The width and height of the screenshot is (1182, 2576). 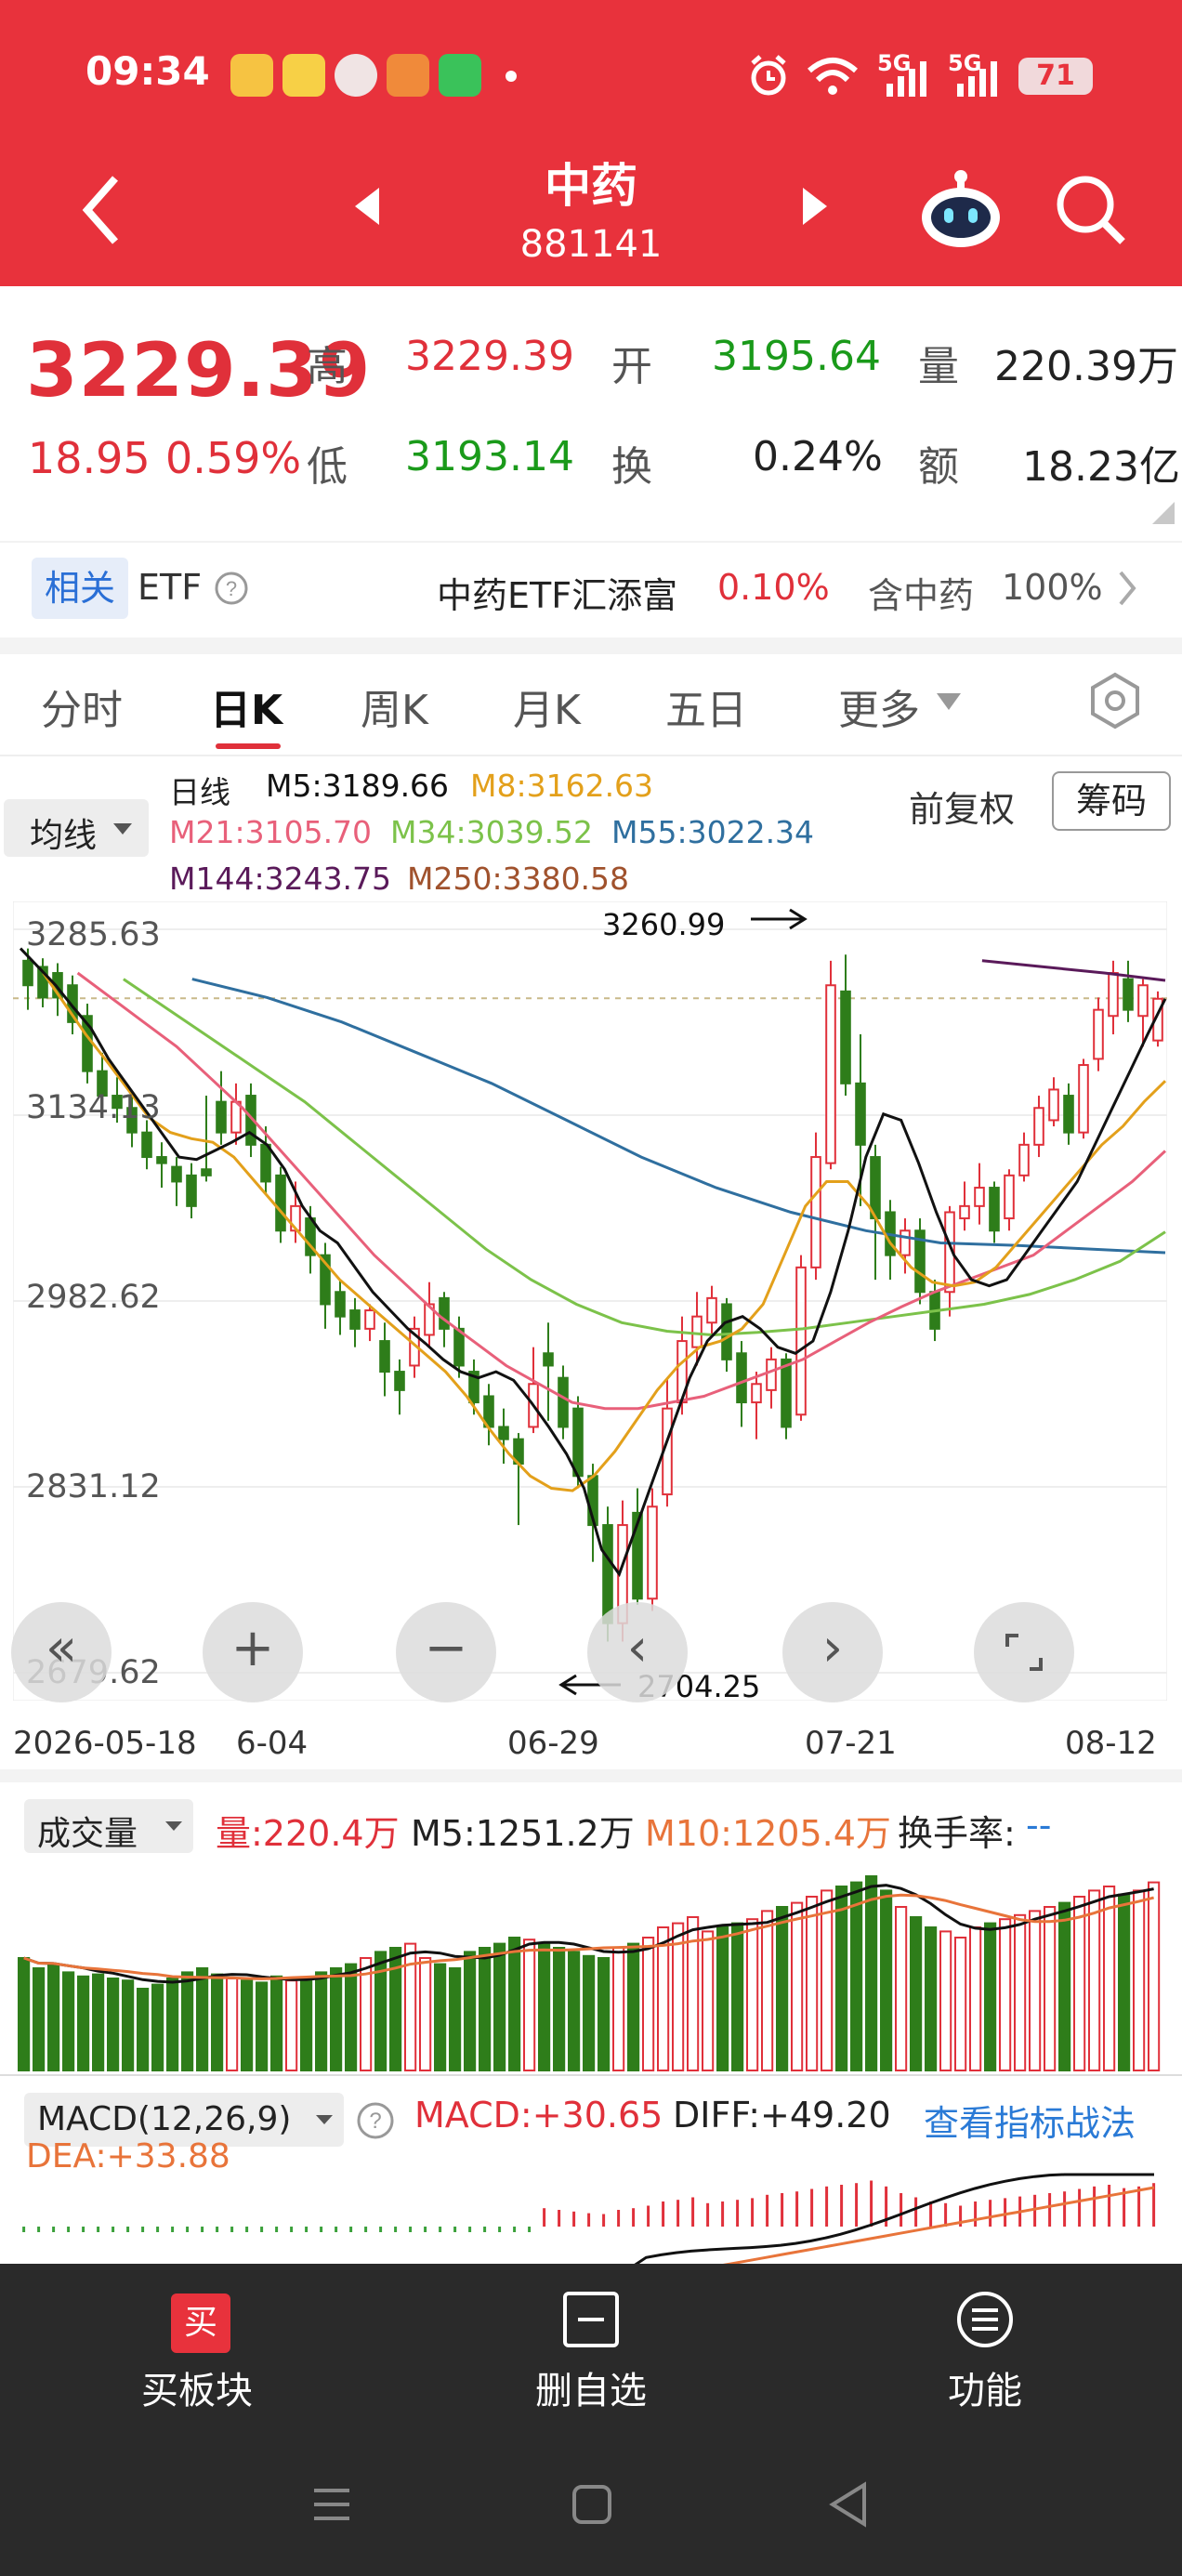 What do you see at coordinates (782, 2115) in the screenshot?
I see `diff-value: DIFF:+49.20` at bounding box center [782, 2115].